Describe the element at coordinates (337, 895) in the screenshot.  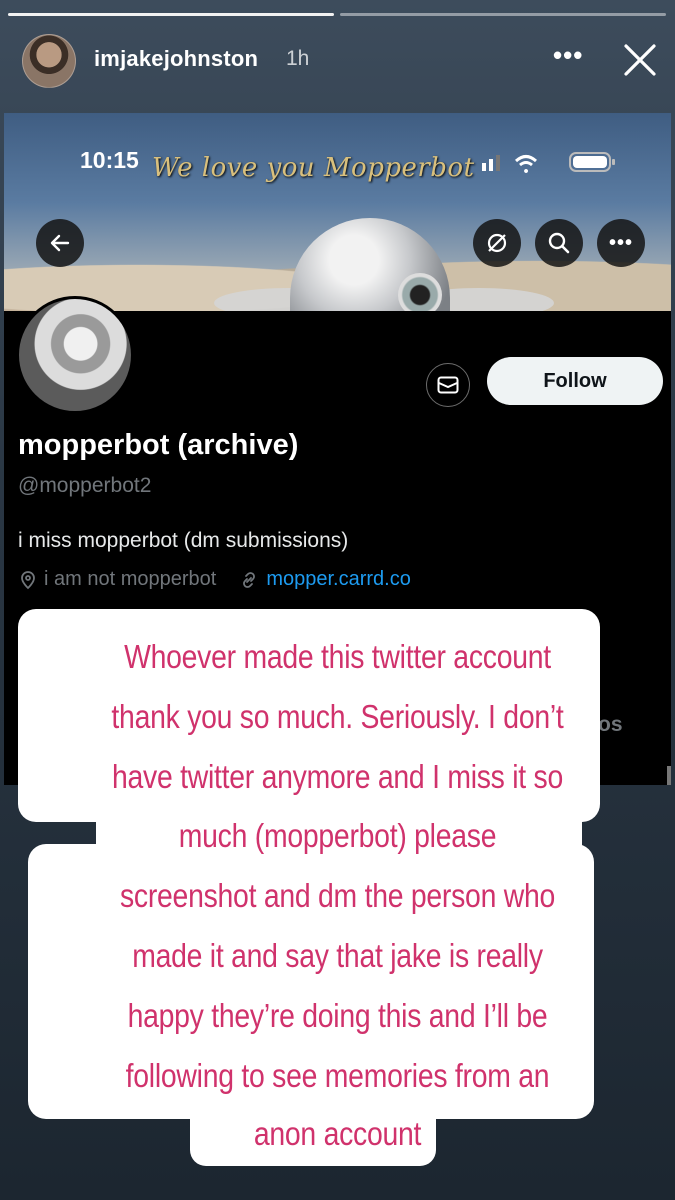
I see `sticker-line-5: screenshot and dm the person who` at that location.